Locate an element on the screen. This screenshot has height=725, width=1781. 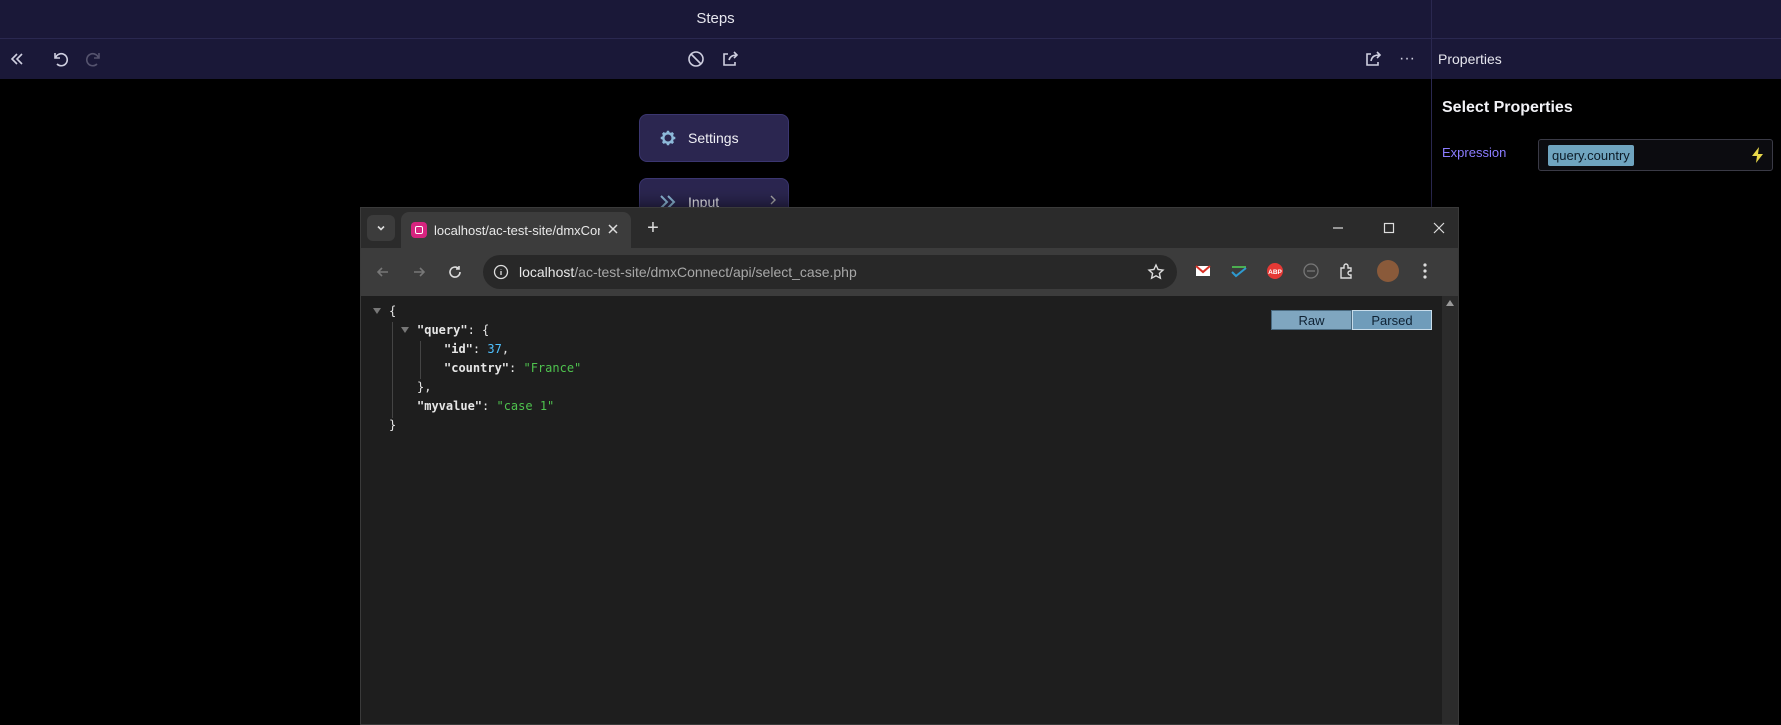
json-close-brace: } is located at coordinates (393, 425).